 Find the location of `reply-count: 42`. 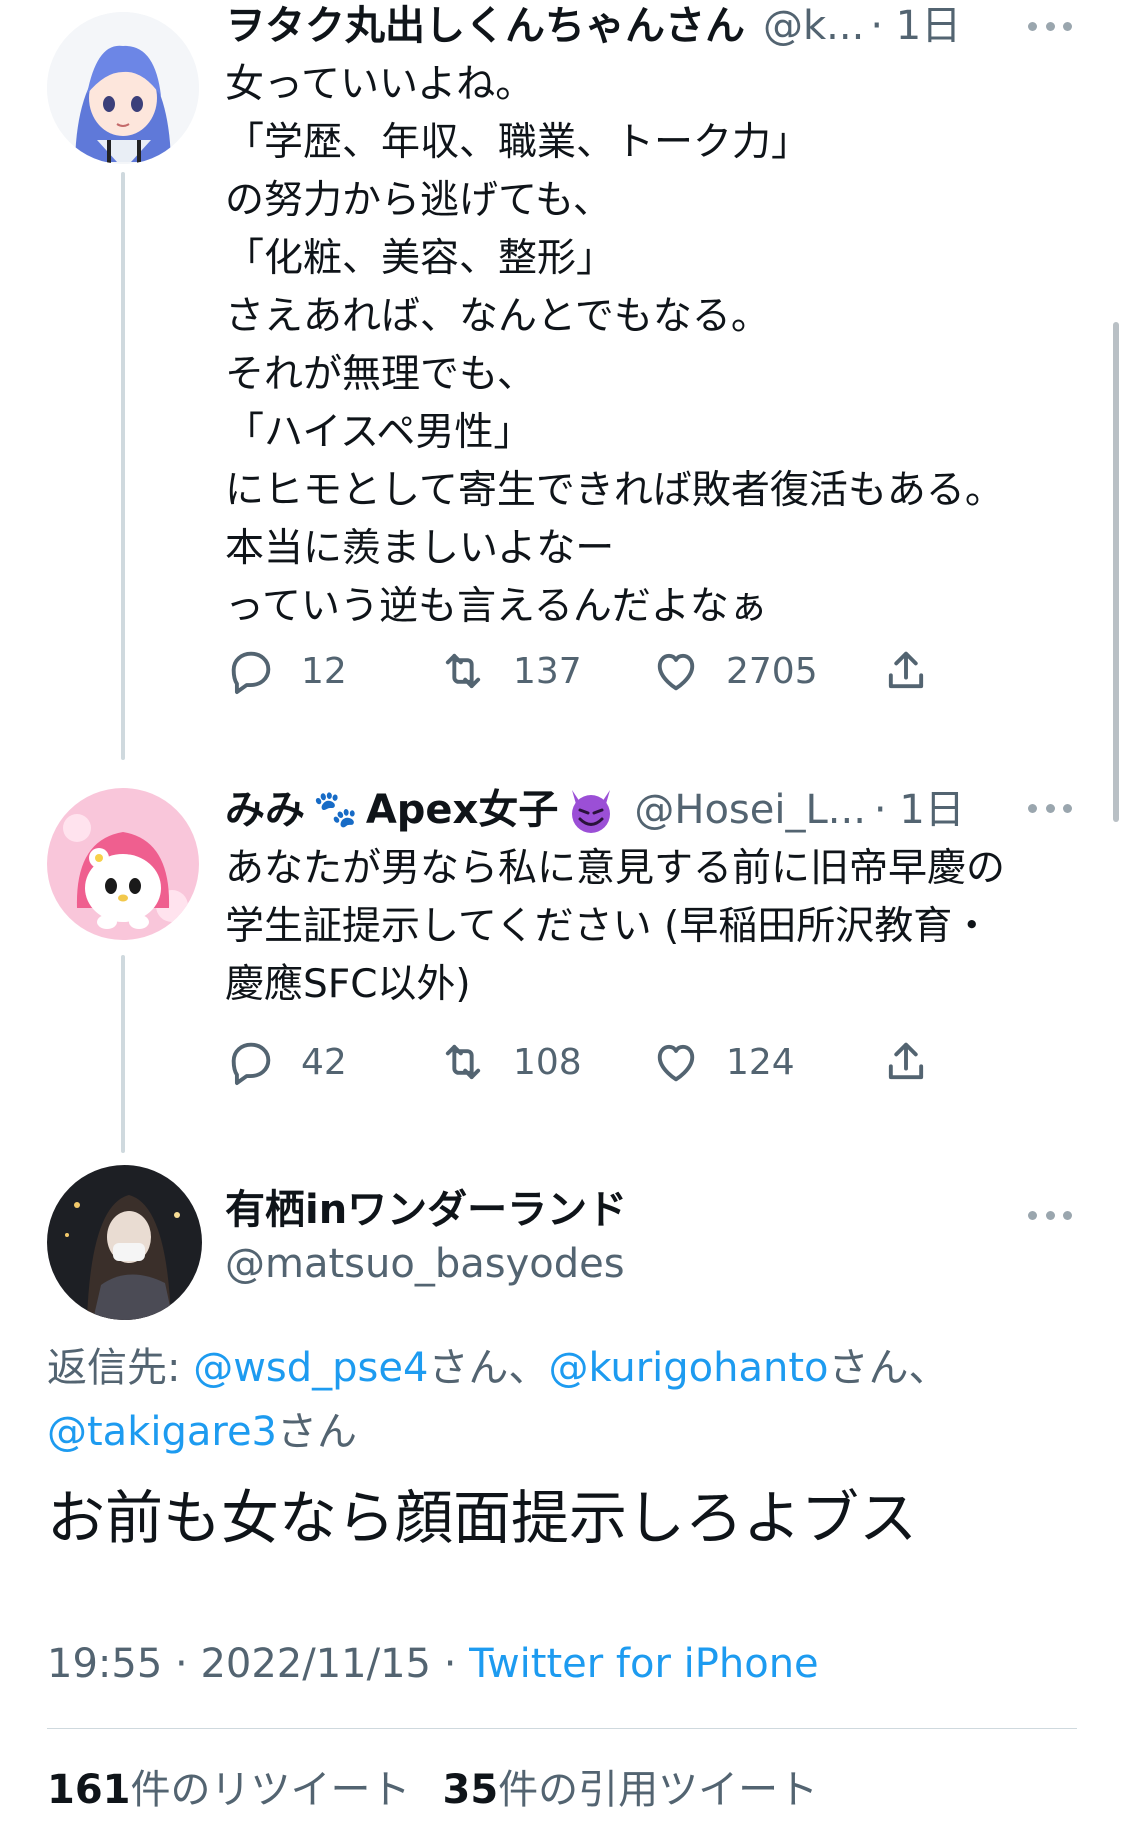

reply-count: 42 is located at coordinates (324, 1062).